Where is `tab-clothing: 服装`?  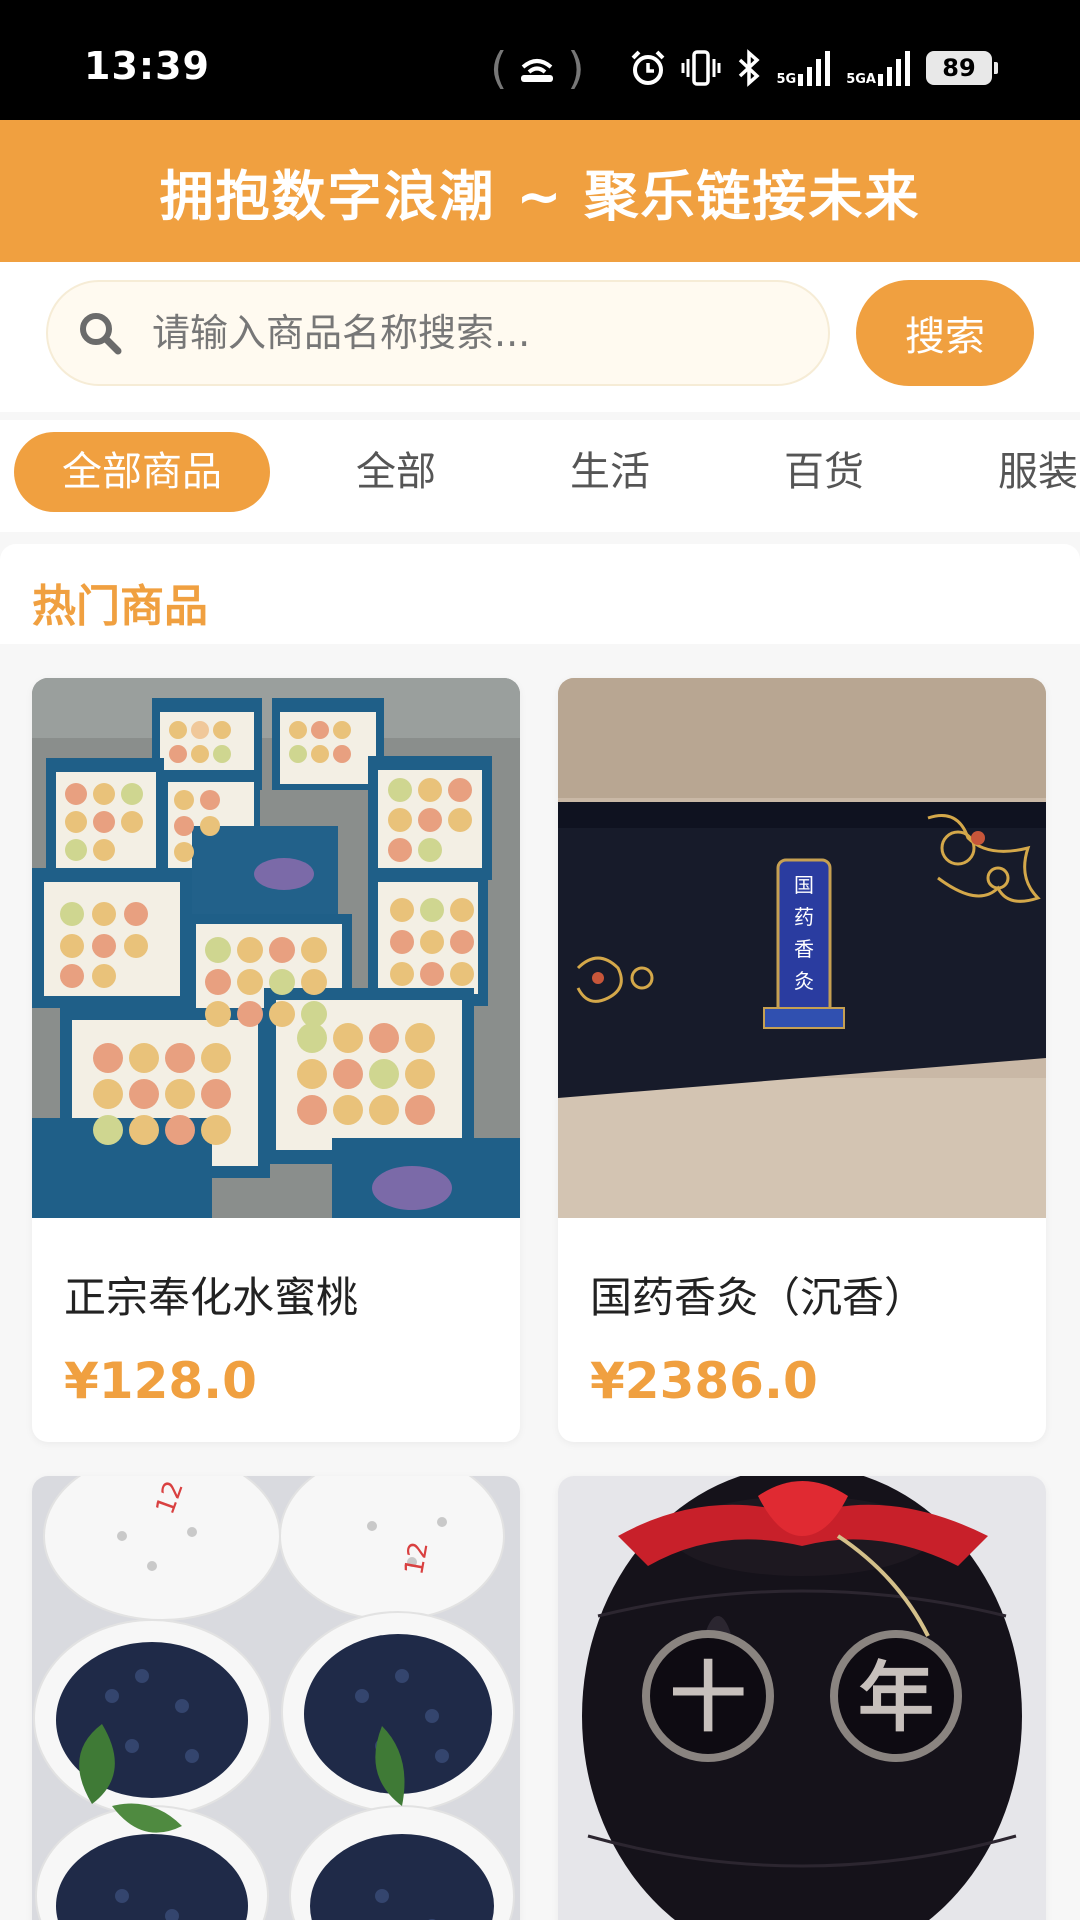 tab-clothing: 服装 is located at coordinates (1038, 472).